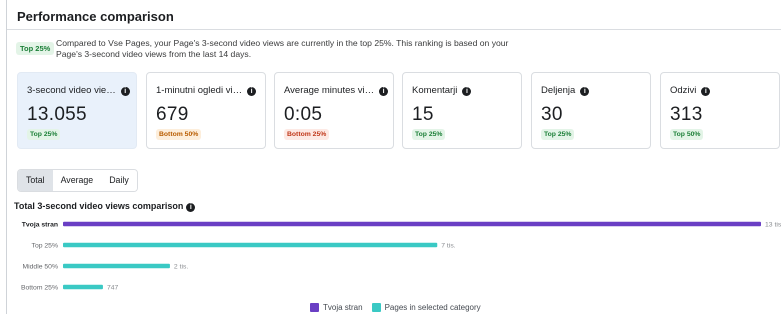  What do you see at coordinates (179, 134) in the screenshot?
I see `card-rank-badge: Bottom 50%` at bounding box center [179, 134].